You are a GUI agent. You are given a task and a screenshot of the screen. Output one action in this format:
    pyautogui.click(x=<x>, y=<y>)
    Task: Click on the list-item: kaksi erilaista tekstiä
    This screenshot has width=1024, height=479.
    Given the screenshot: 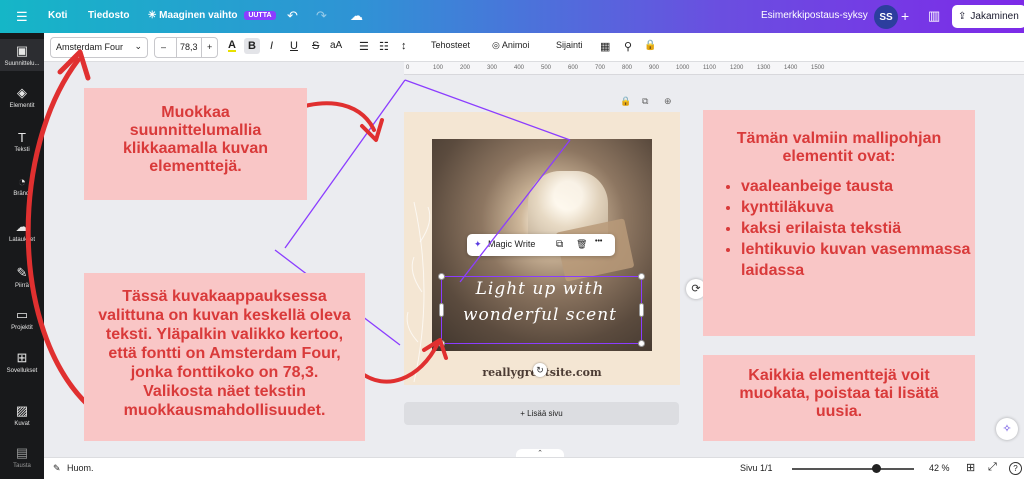 What is the action you would take?
    pyautogui.click(x=858, y=228)
    